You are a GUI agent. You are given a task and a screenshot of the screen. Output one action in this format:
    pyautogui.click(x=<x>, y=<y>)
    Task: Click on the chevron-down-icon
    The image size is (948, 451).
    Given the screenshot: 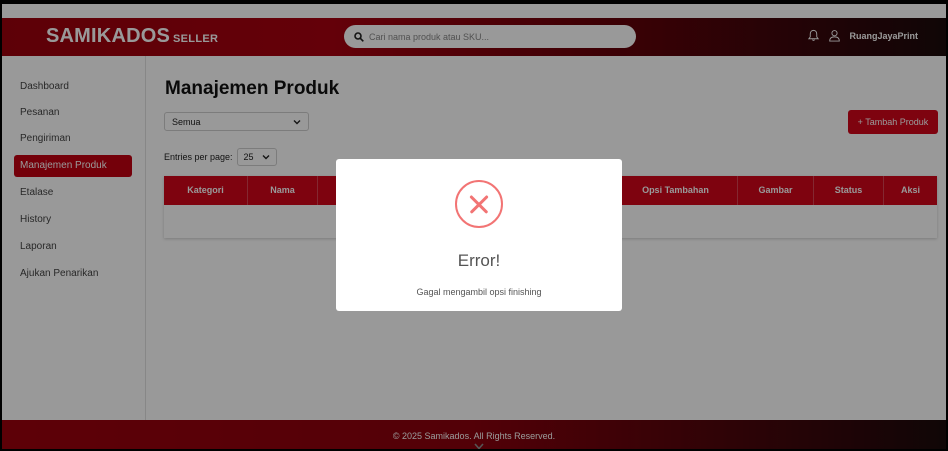 What is the action you would take?
    pyautogui.click(x=479, y=446)
    